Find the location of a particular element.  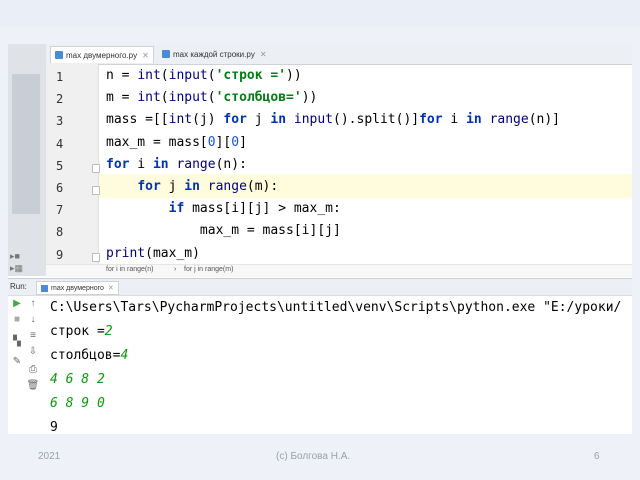

run-config-tab: max двумерного ✕ is located at coordinates (77, 288).